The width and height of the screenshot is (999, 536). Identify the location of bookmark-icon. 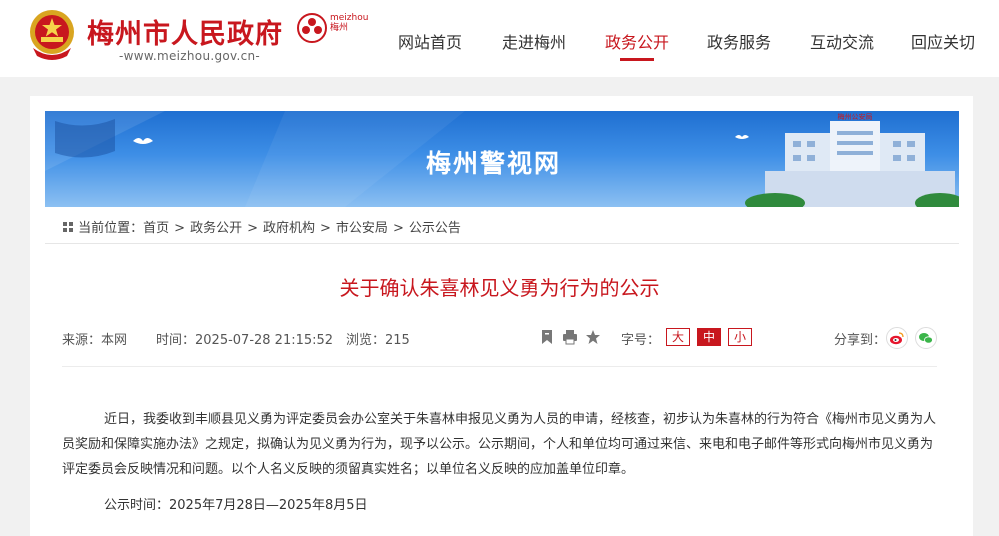
(547, 337).